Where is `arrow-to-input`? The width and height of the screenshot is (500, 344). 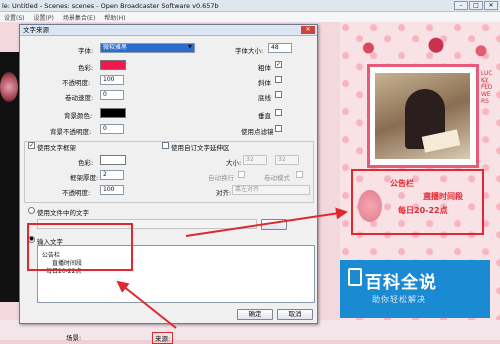
arrow-to-input is located at coordinates (146, 304).